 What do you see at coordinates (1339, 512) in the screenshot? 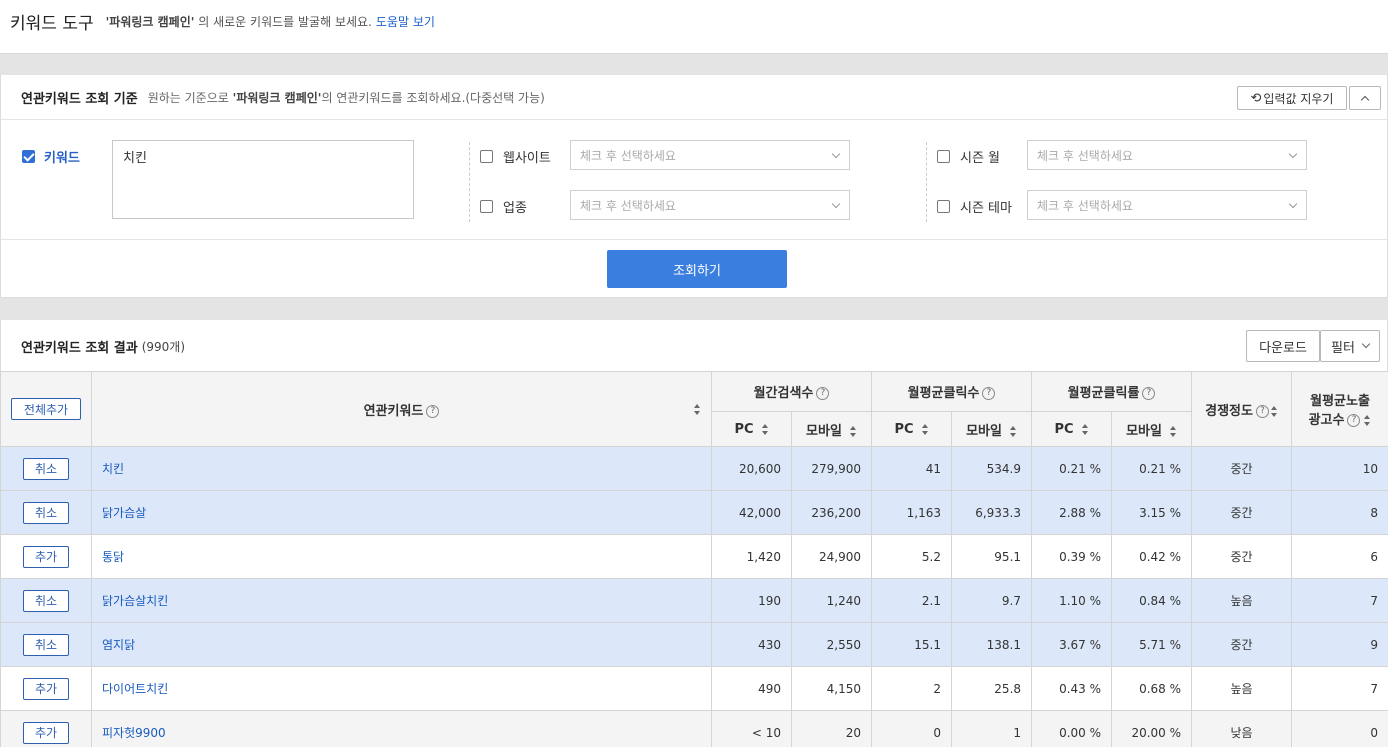
I see `ad-count-cell: 8` at bounding box center [1339, 512].